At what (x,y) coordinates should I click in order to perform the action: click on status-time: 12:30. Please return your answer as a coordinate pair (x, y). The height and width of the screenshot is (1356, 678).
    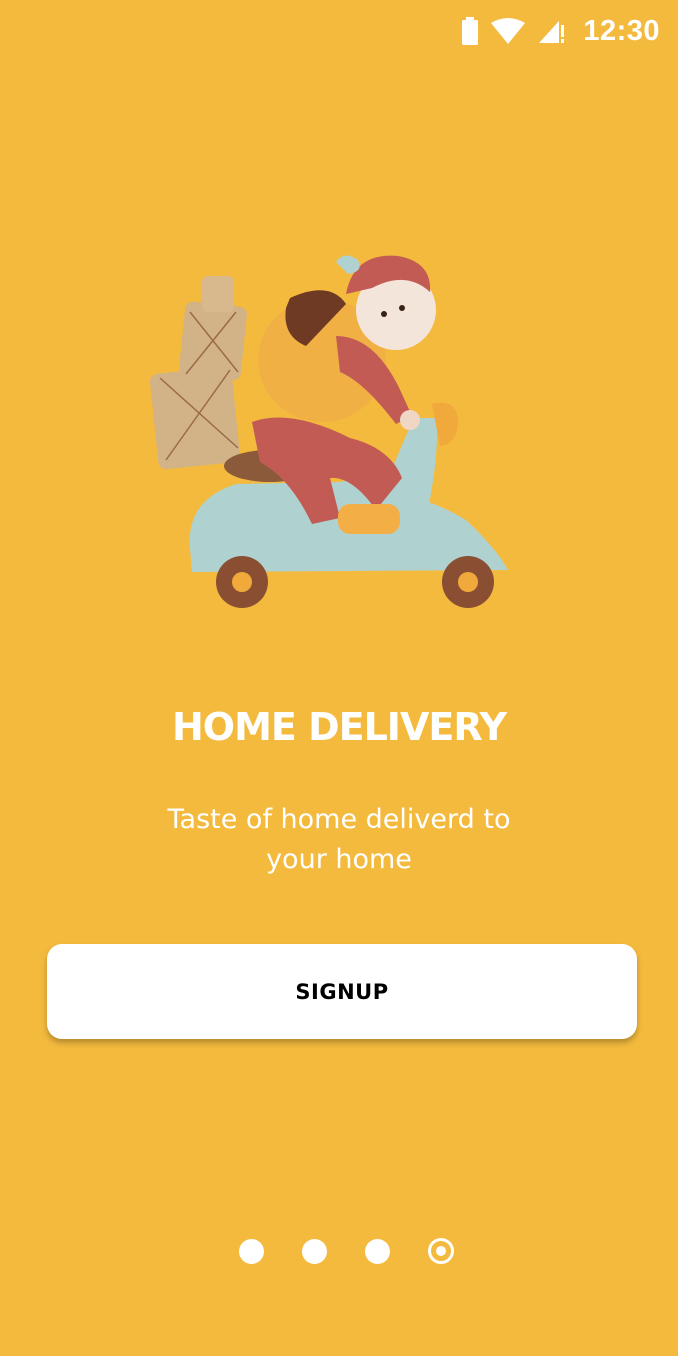
    Looking at the image, I should click on (621, 30).